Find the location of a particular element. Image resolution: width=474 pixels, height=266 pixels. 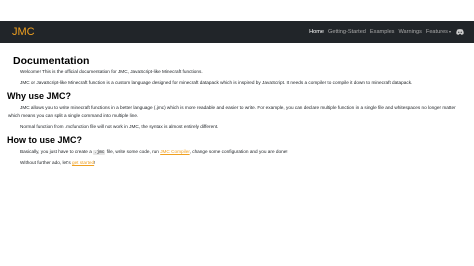

nav-features-label: Features is located at coordinates (436, 32).